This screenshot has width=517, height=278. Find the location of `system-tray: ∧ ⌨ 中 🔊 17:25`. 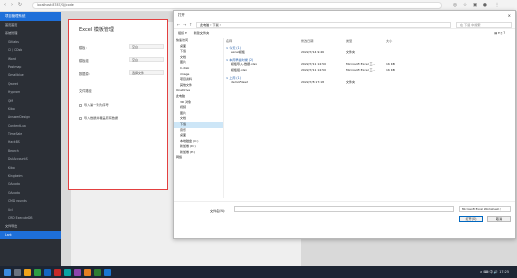

system-tray: ∧ ⌨ 中 🔊 17:25 is located at coordinates (494, 272).